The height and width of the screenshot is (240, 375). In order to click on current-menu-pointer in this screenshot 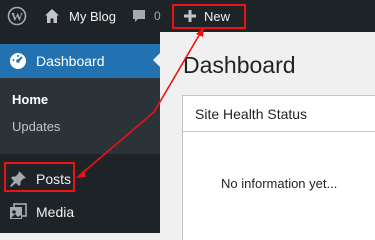, I will do `click(157, 60)`.